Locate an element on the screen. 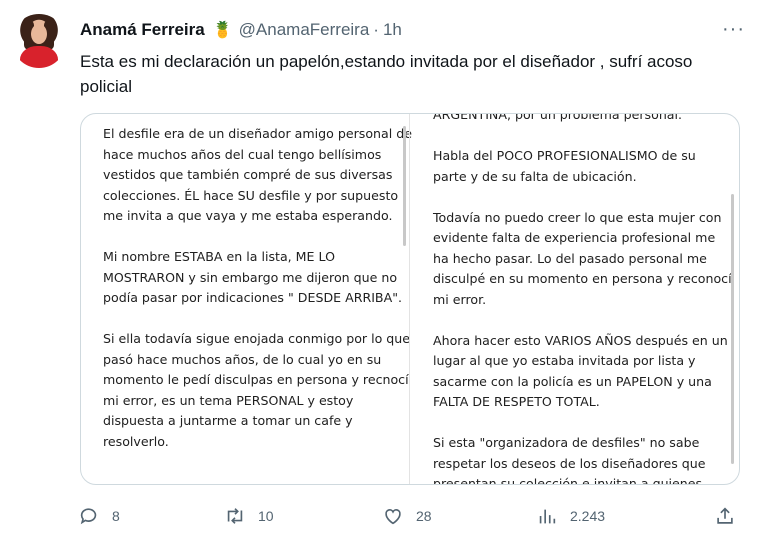 Image resolution: width=767 pixels, height=543 pixels. views-count: 2.243 is located at coordinates (588, 516).